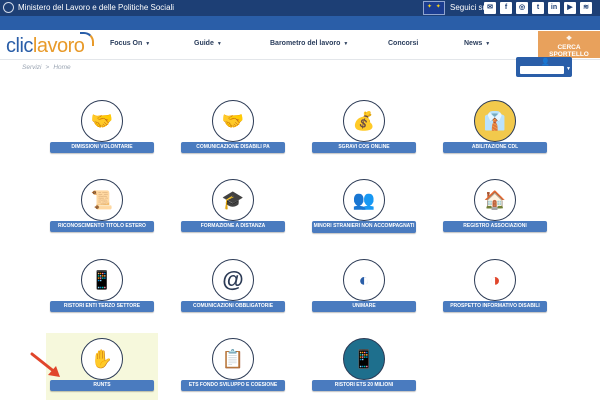 The width and height of the screenshot is (600, 410). Describe the element at coordinates (522, 8) in the screenshot. I see `instagram-icon: ◎` at that location.